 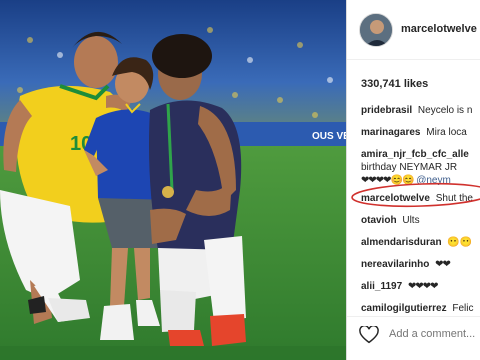 I want to click on comment-username: camilogilgutierrez, so click(x=404, y=308).